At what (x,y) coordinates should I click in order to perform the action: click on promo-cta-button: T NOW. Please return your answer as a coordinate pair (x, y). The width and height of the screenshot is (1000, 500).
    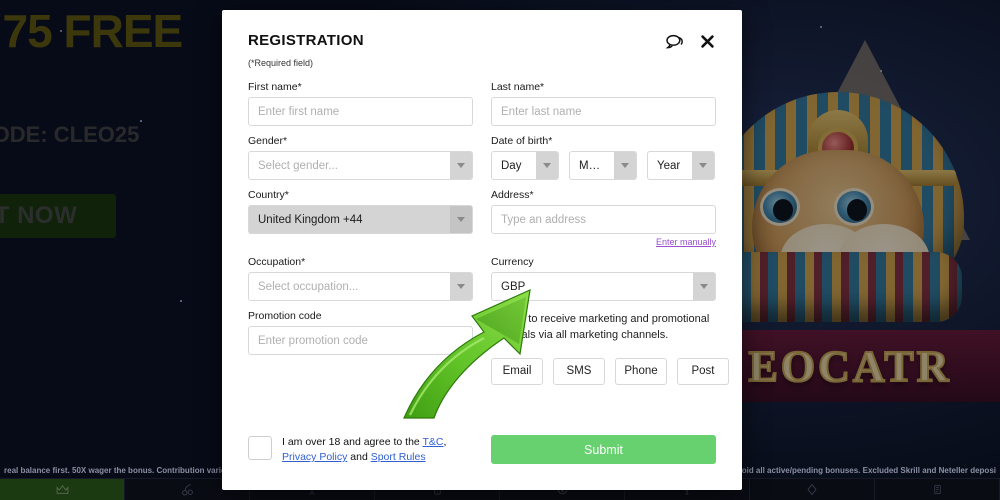
    Looking at the image, I should click on (58, 216).